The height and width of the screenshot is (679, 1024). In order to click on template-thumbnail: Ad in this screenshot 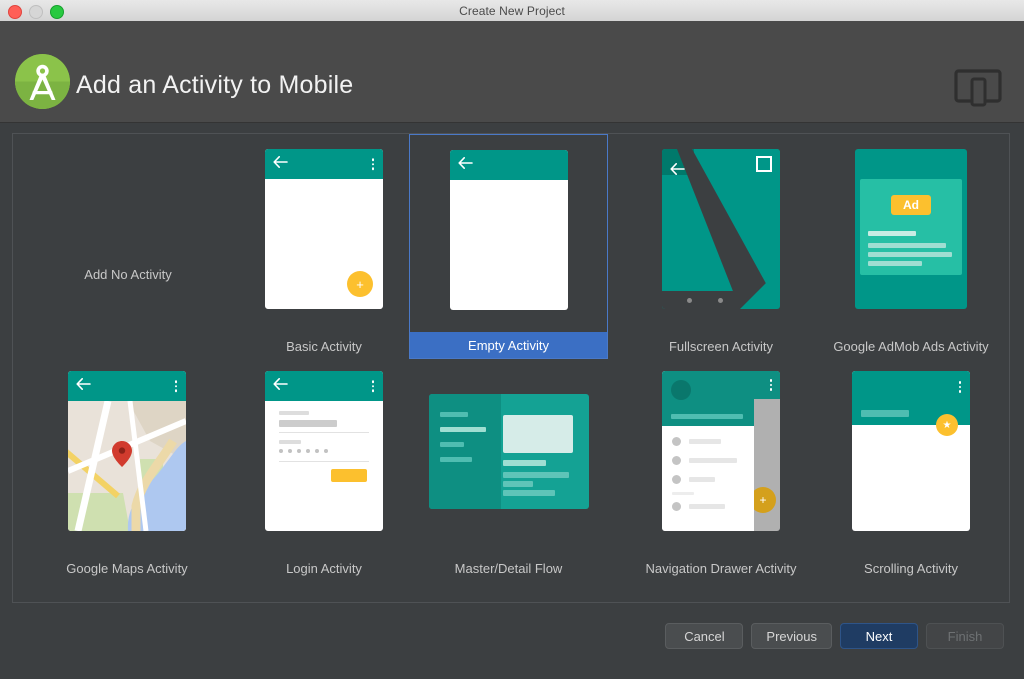, I will do `click(911, 229)`.